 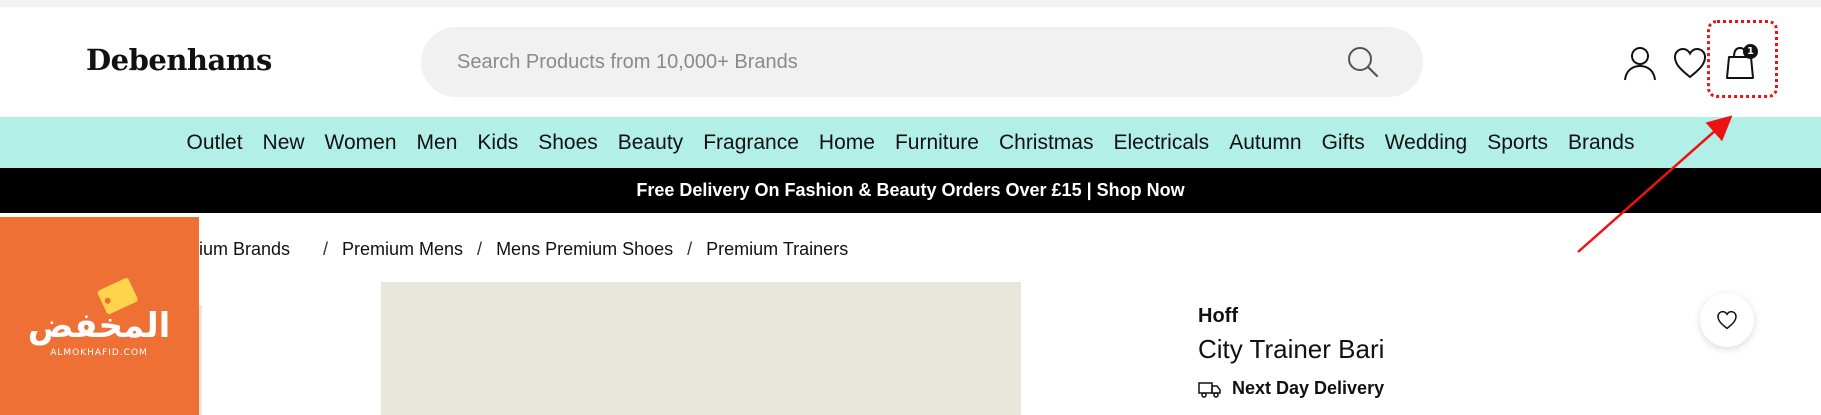 What do you see at coordinates (1517, 143) in the screenshot?
I see `nav-item-sports: Sports` at bounding box center [1517, 143].